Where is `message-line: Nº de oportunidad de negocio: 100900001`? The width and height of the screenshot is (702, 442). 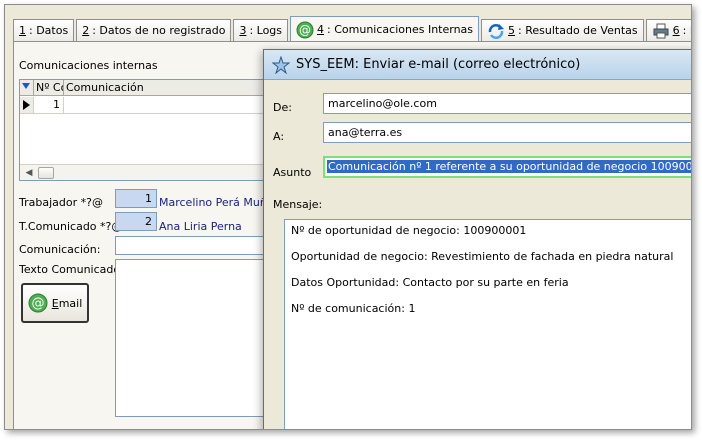
message-line: Nº de oportunidad de negocio: 100900001 is located at coordinates (409, 230).